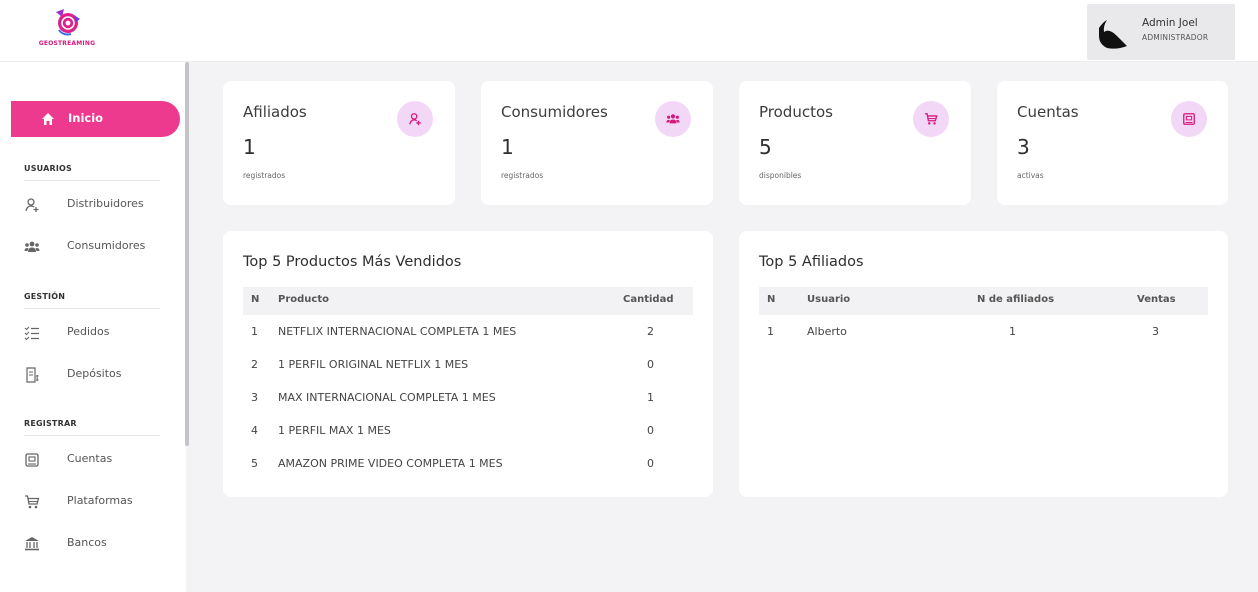 This screenshot has width=1258, height=592. What do you see at coordinates (983, 333) in the screenshot?
I see `table-row: 1 Alberto 1 3` at bounding box center [983, 333].